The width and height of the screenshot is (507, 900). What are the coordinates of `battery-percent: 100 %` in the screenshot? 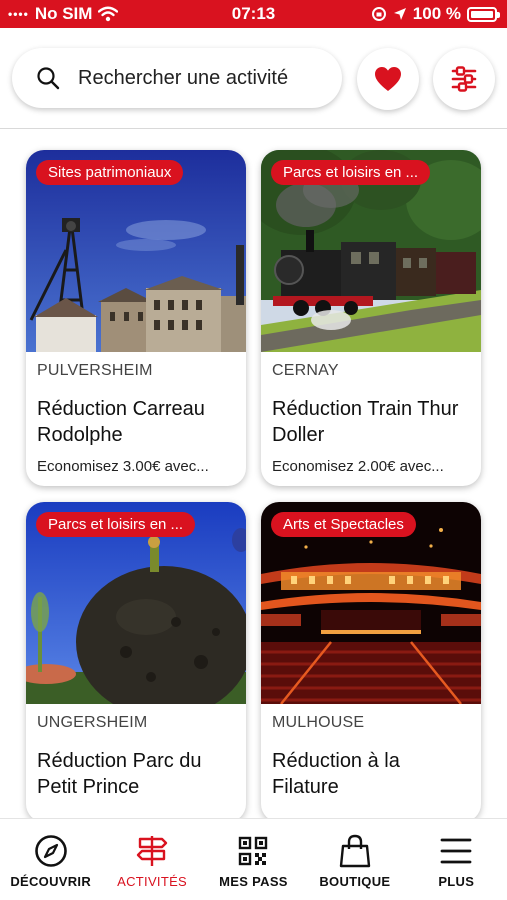 It's located at (436, 13).